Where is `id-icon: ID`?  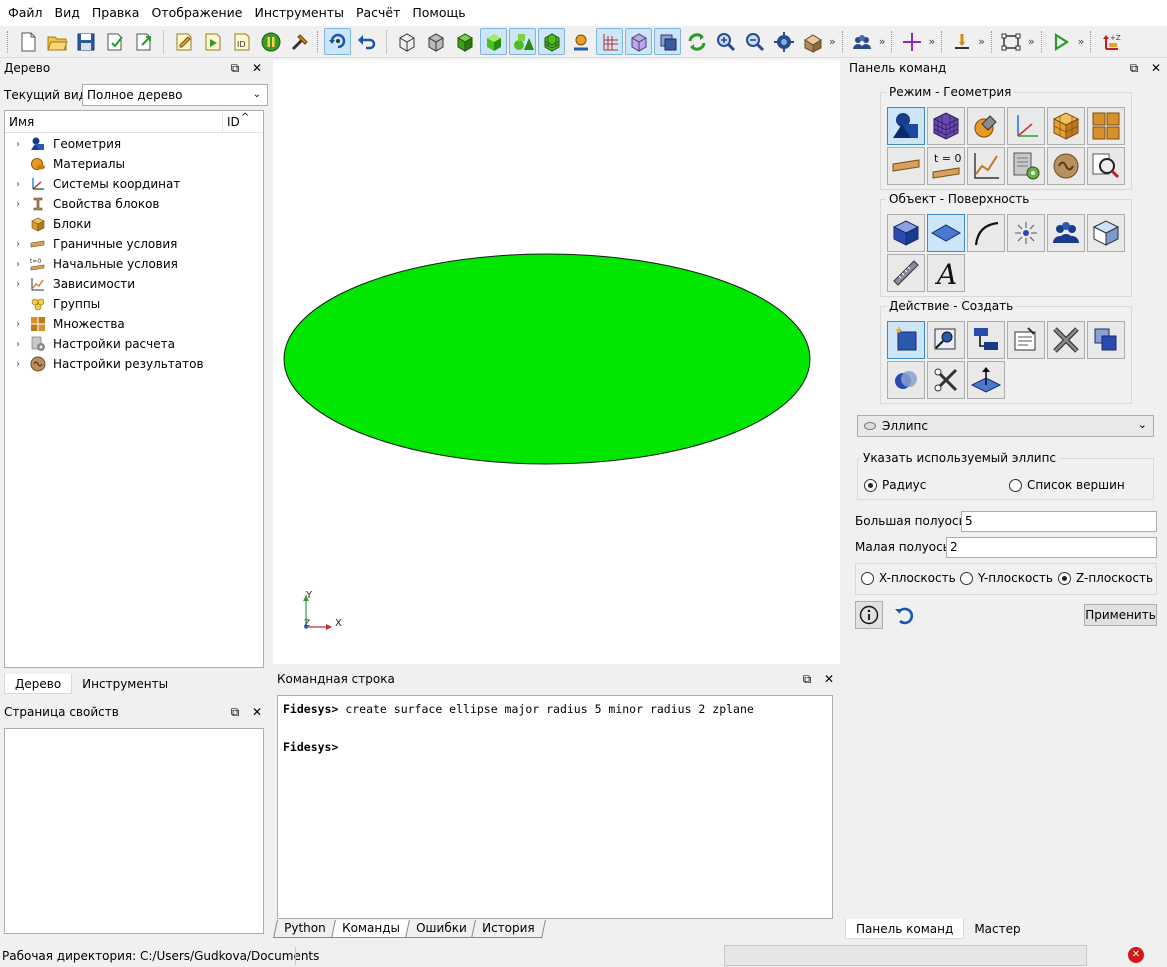 id-icon: ID is located at coordinates (241, 41).